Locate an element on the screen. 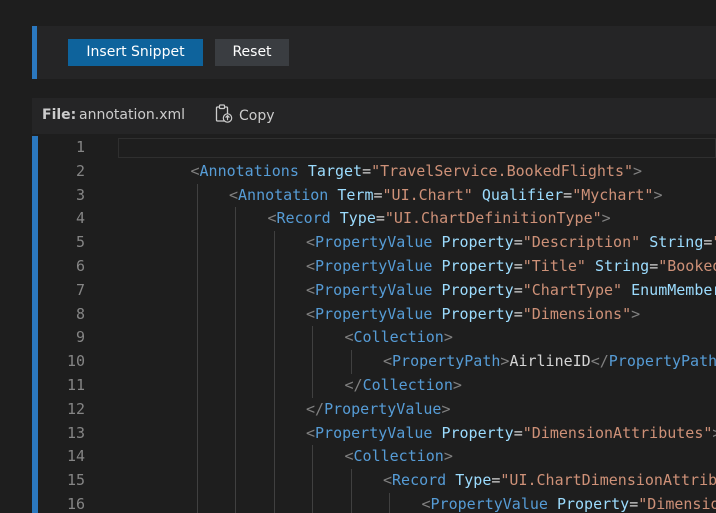  code-token: "UI.ChartDimensionAttribu is located at coordinates (608, 480).